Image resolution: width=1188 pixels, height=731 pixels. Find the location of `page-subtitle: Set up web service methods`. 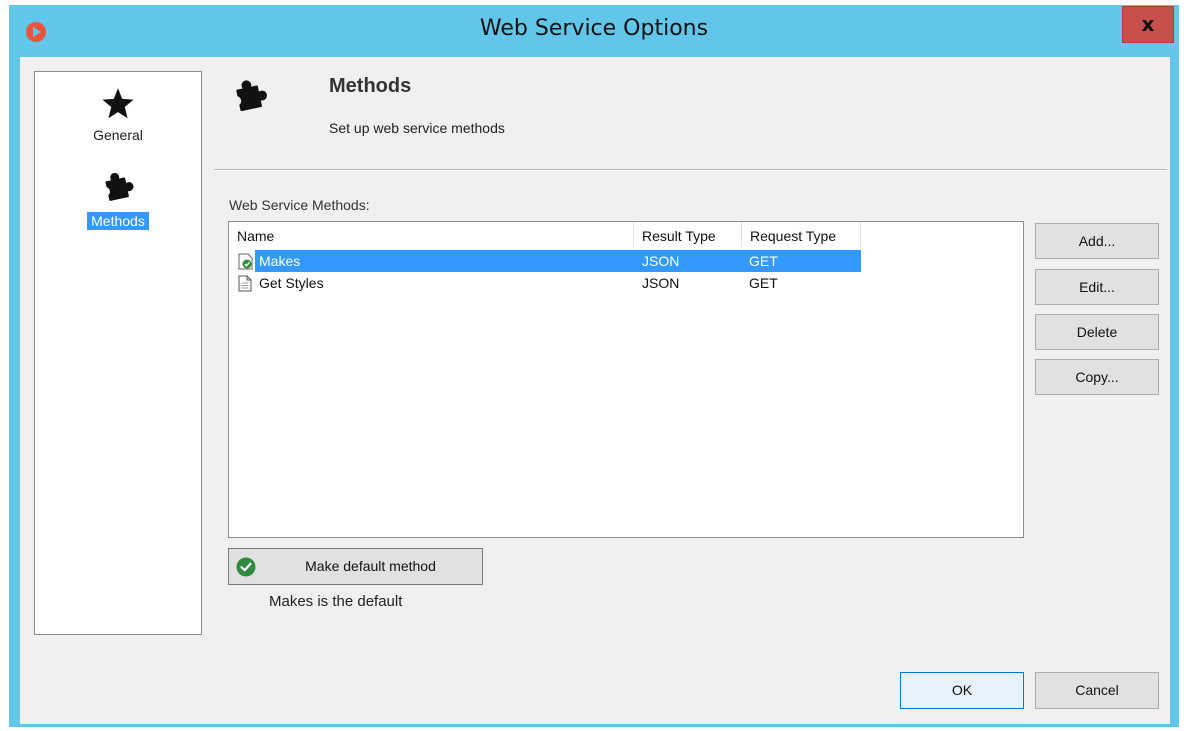

page-subtitle: Set up web service methods is located at coordinates (417, 128).